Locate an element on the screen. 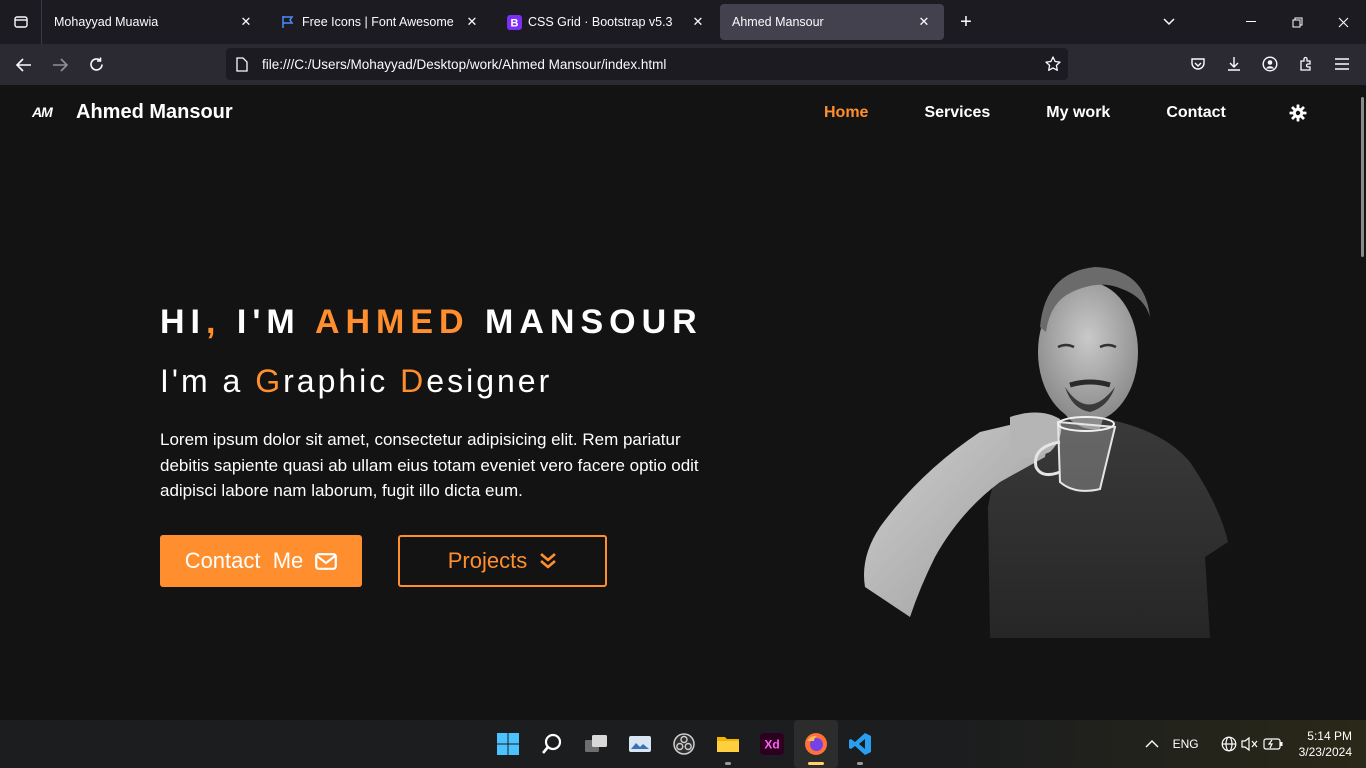  flag-icon is located at coordinates (288, 22).